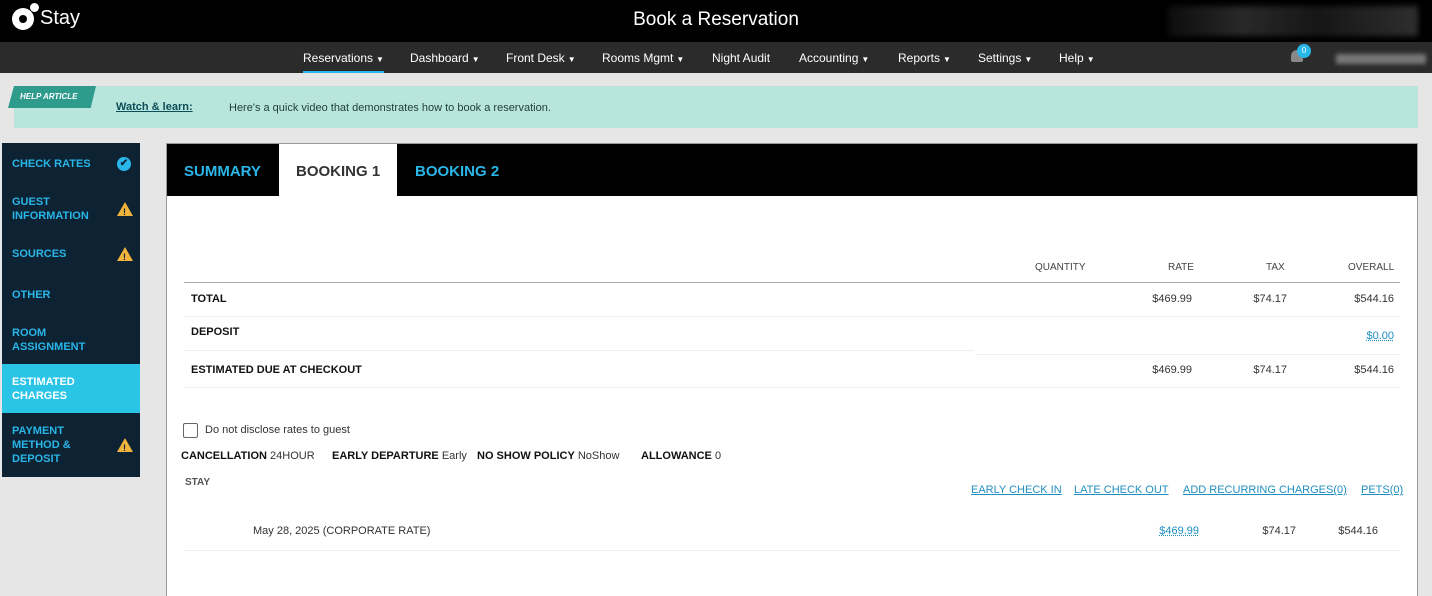 This screenshot has width=1432, height=596. What do you see at coordinates (43, 389) in the screenshot?
I see `sidebar-item-label: ESTIMATED CHARGES` at bounding box center [43, 389].